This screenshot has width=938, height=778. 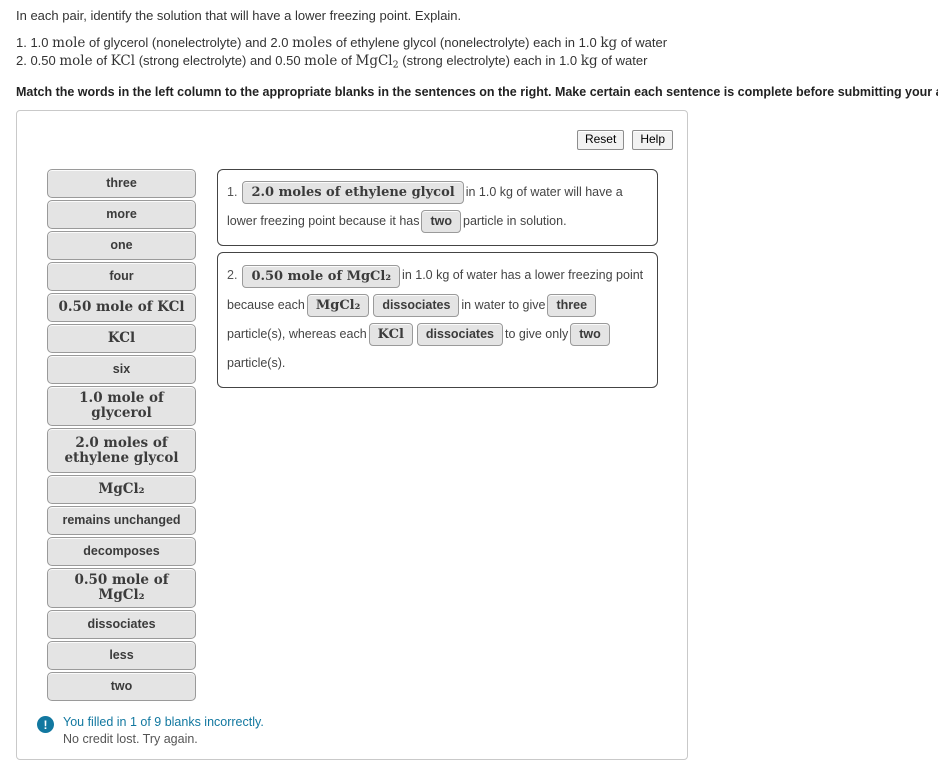 I want to click on word-bank-chip-label: 2.0 moles of ethylene glycol, so click(x=121, y=450).